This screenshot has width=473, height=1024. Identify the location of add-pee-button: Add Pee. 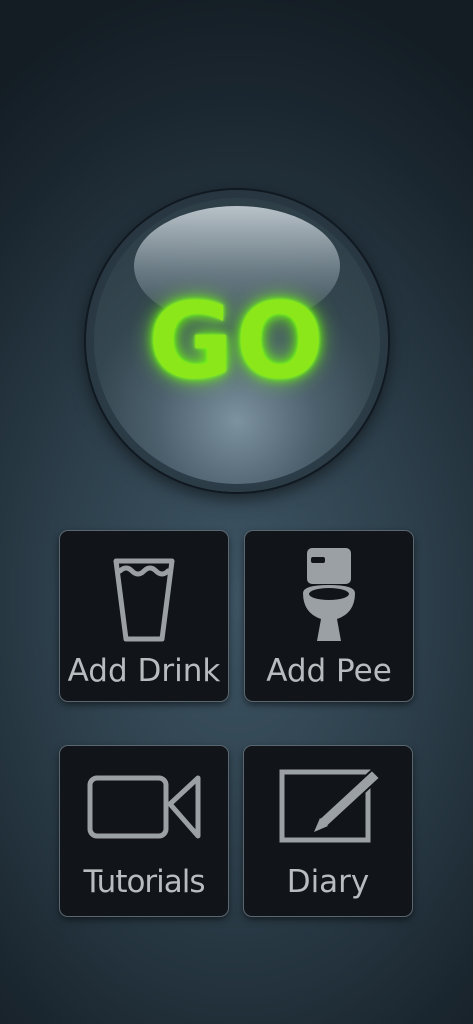
(329, 616).